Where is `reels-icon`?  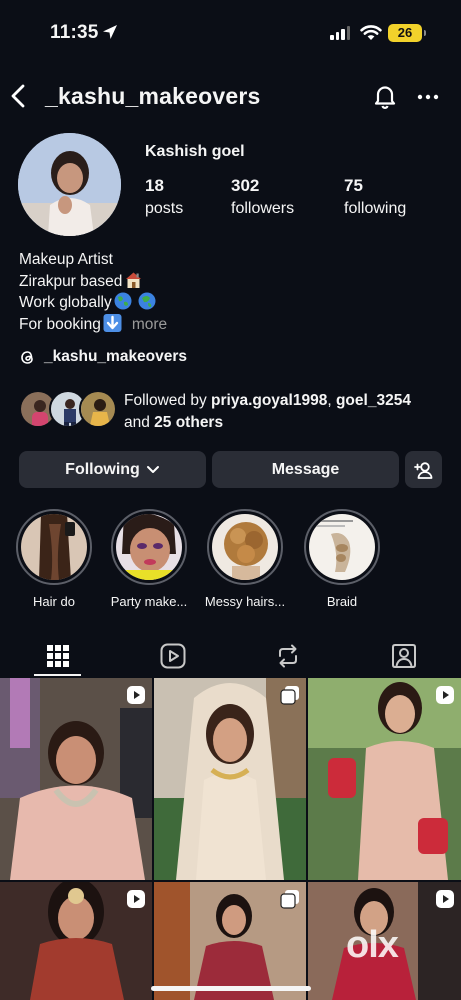 reels-icon is located at coordinates (172, 656).